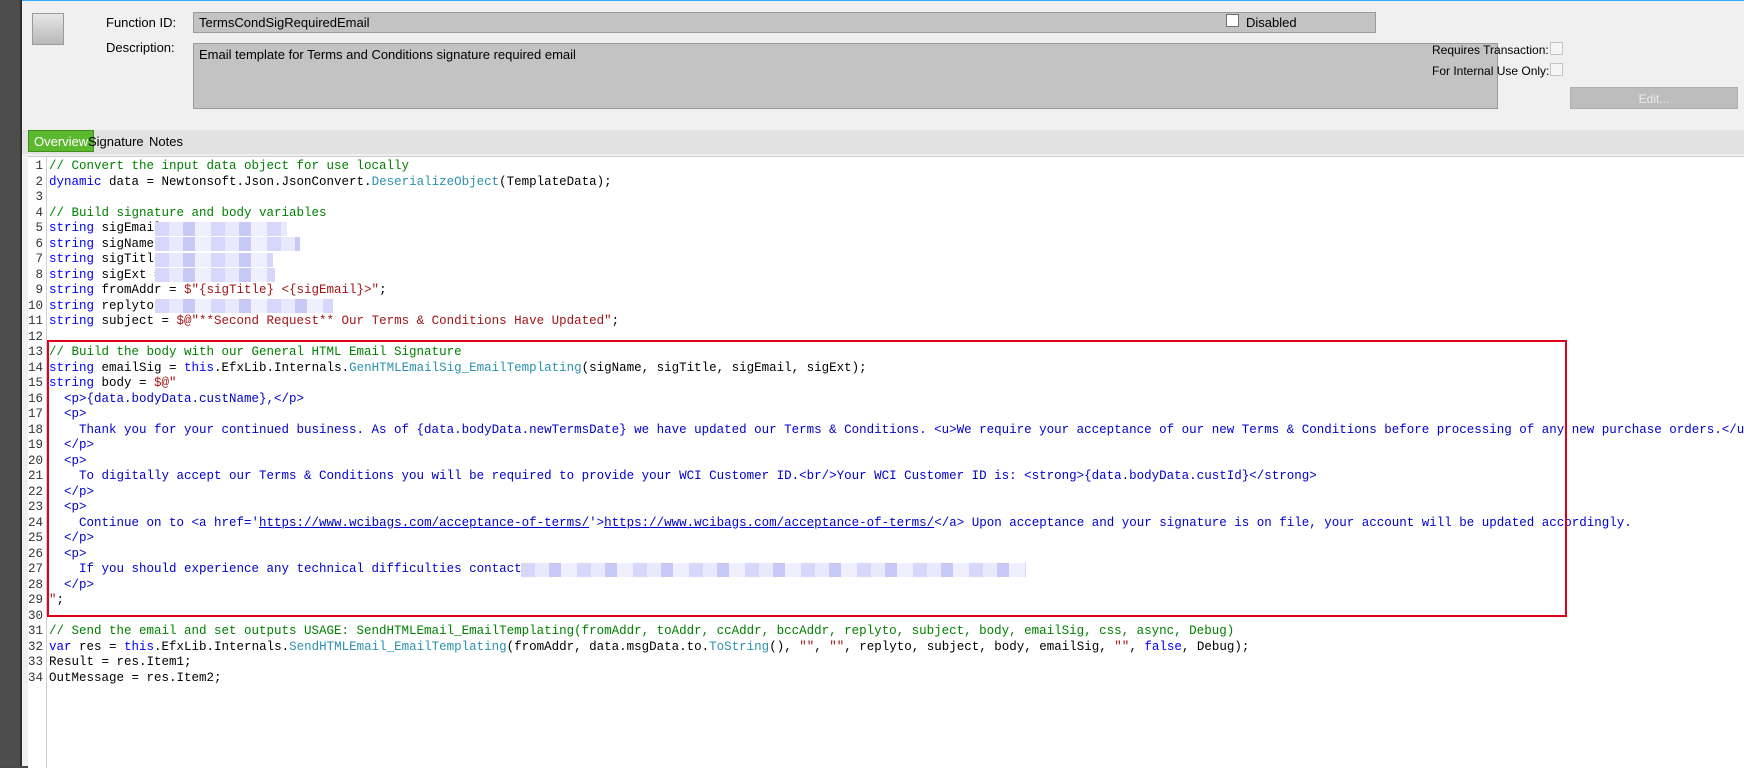  What do you see at coordinates (39, 274) in the screenshot?
I see `line-number: 8` at bounding box center [39, 274].